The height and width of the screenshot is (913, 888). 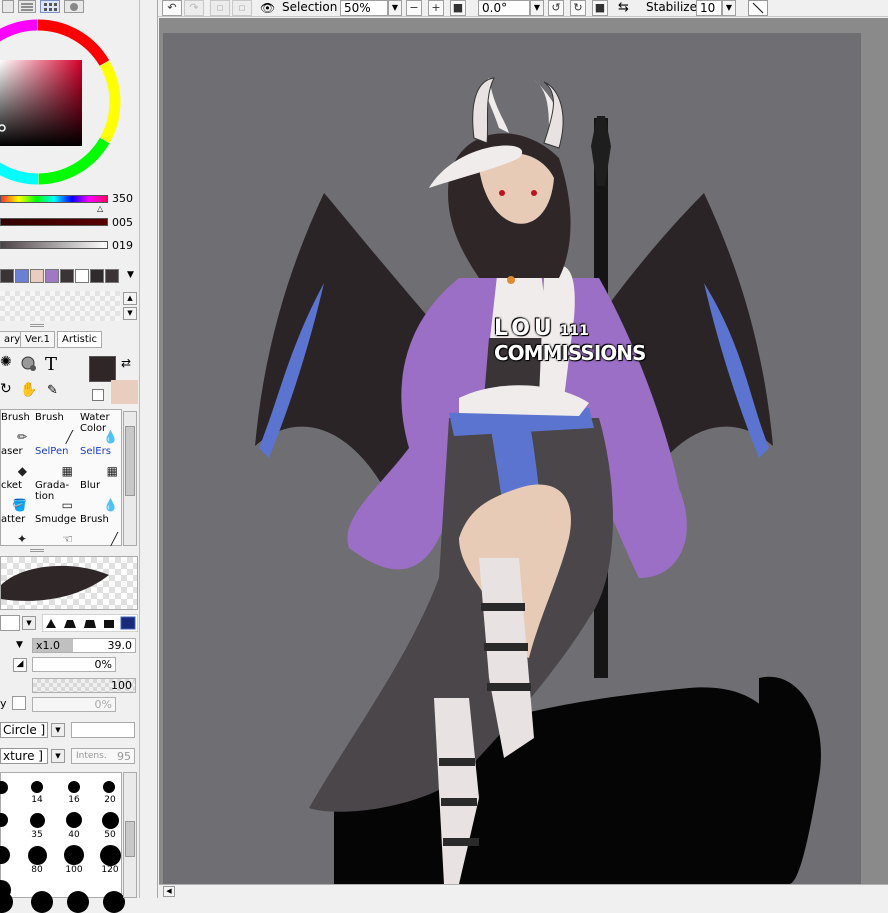 I want to click on zoom-in-button: +, so click(x=436, y=8).